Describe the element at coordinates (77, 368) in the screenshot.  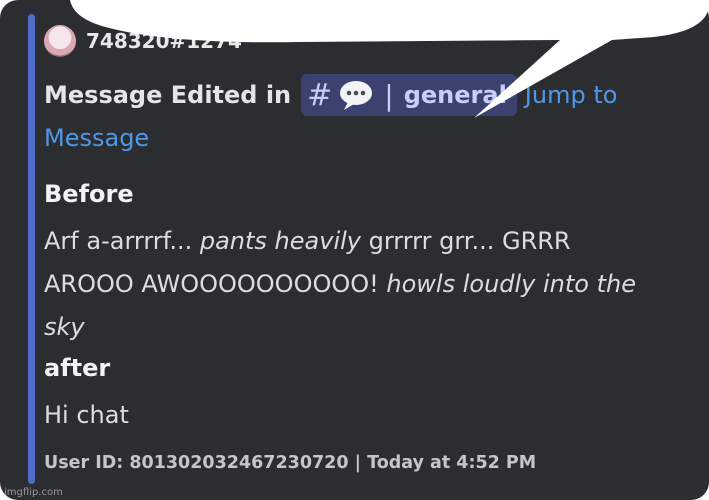
I see `after-label: after` at that location.